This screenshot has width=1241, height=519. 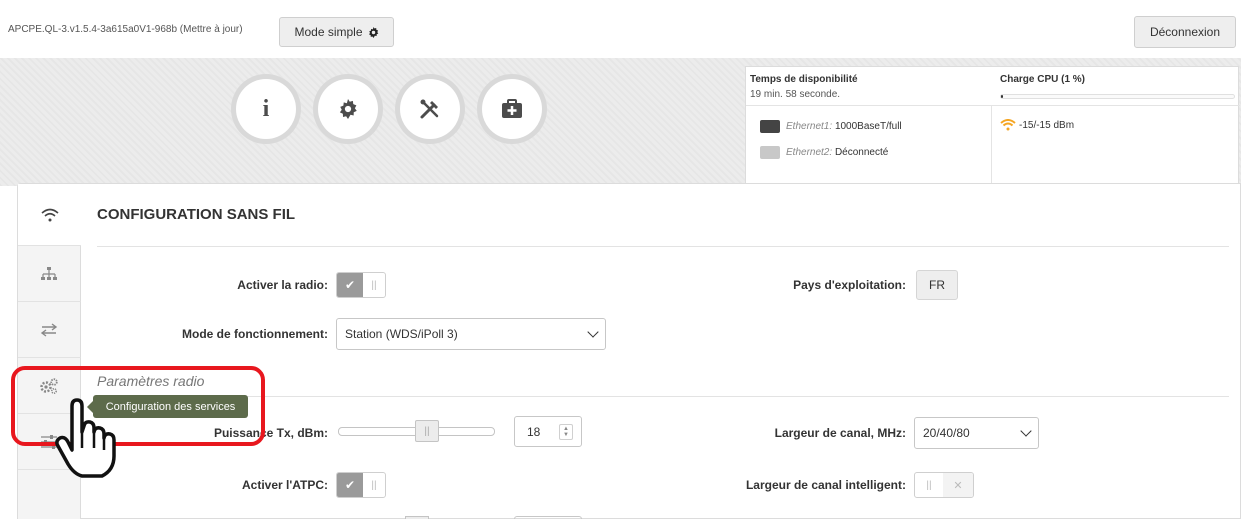 I want to click on ethernet2-value: Déconnecté, so click(x=861, y=152).